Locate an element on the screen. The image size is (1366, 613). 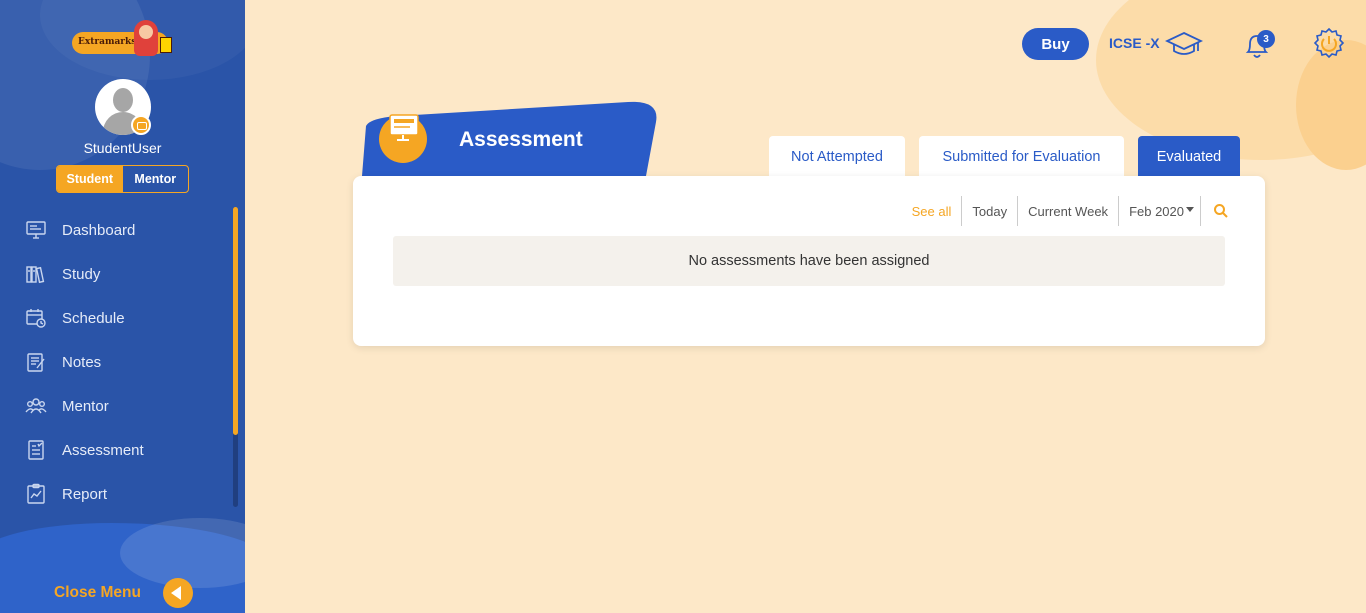
sidebar-item-assessment: Assessment is located at coordinates (122, 450).